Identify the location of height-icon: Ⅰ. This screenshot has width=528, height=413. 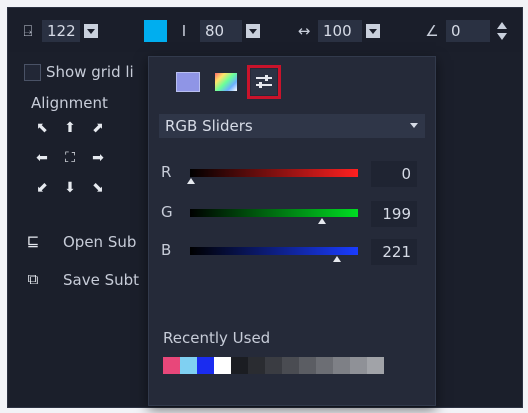
(184, 31).